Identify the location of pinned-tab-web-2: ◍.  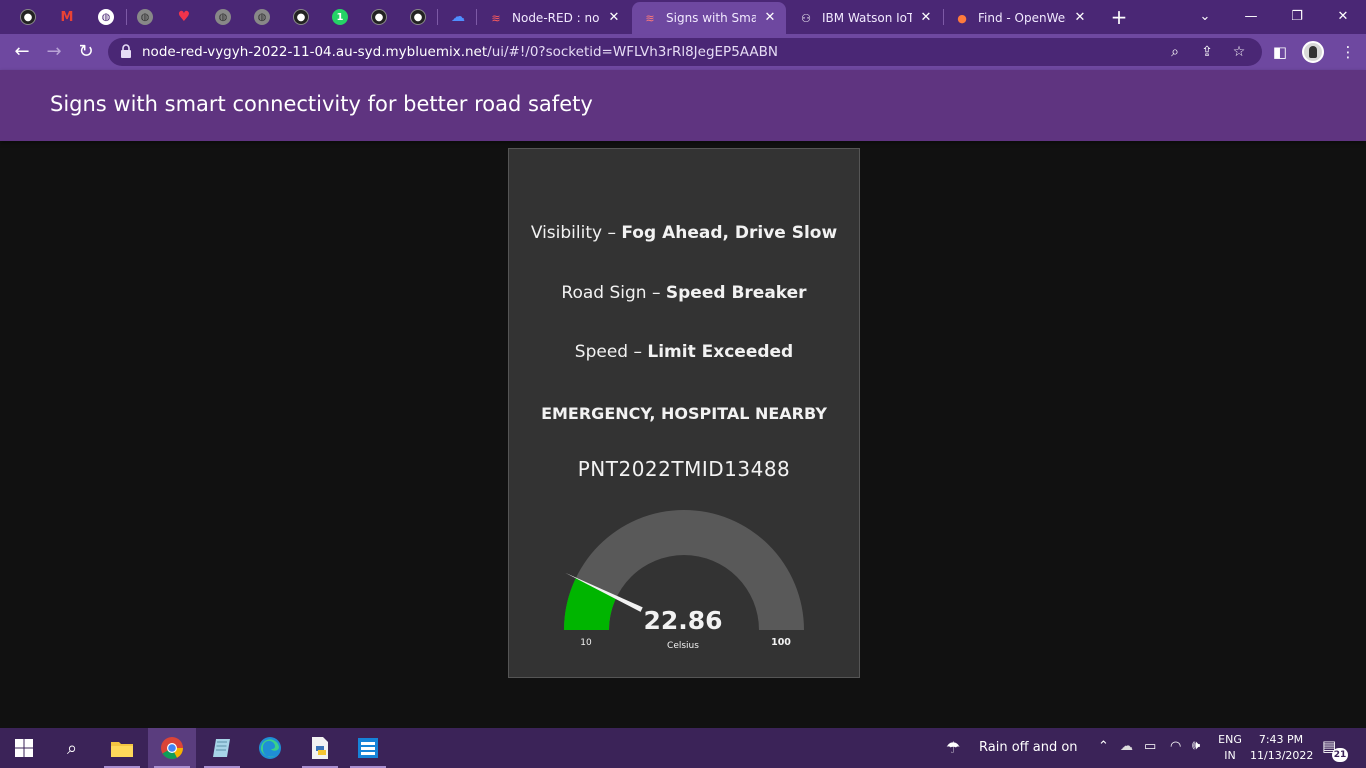
(145, 17).